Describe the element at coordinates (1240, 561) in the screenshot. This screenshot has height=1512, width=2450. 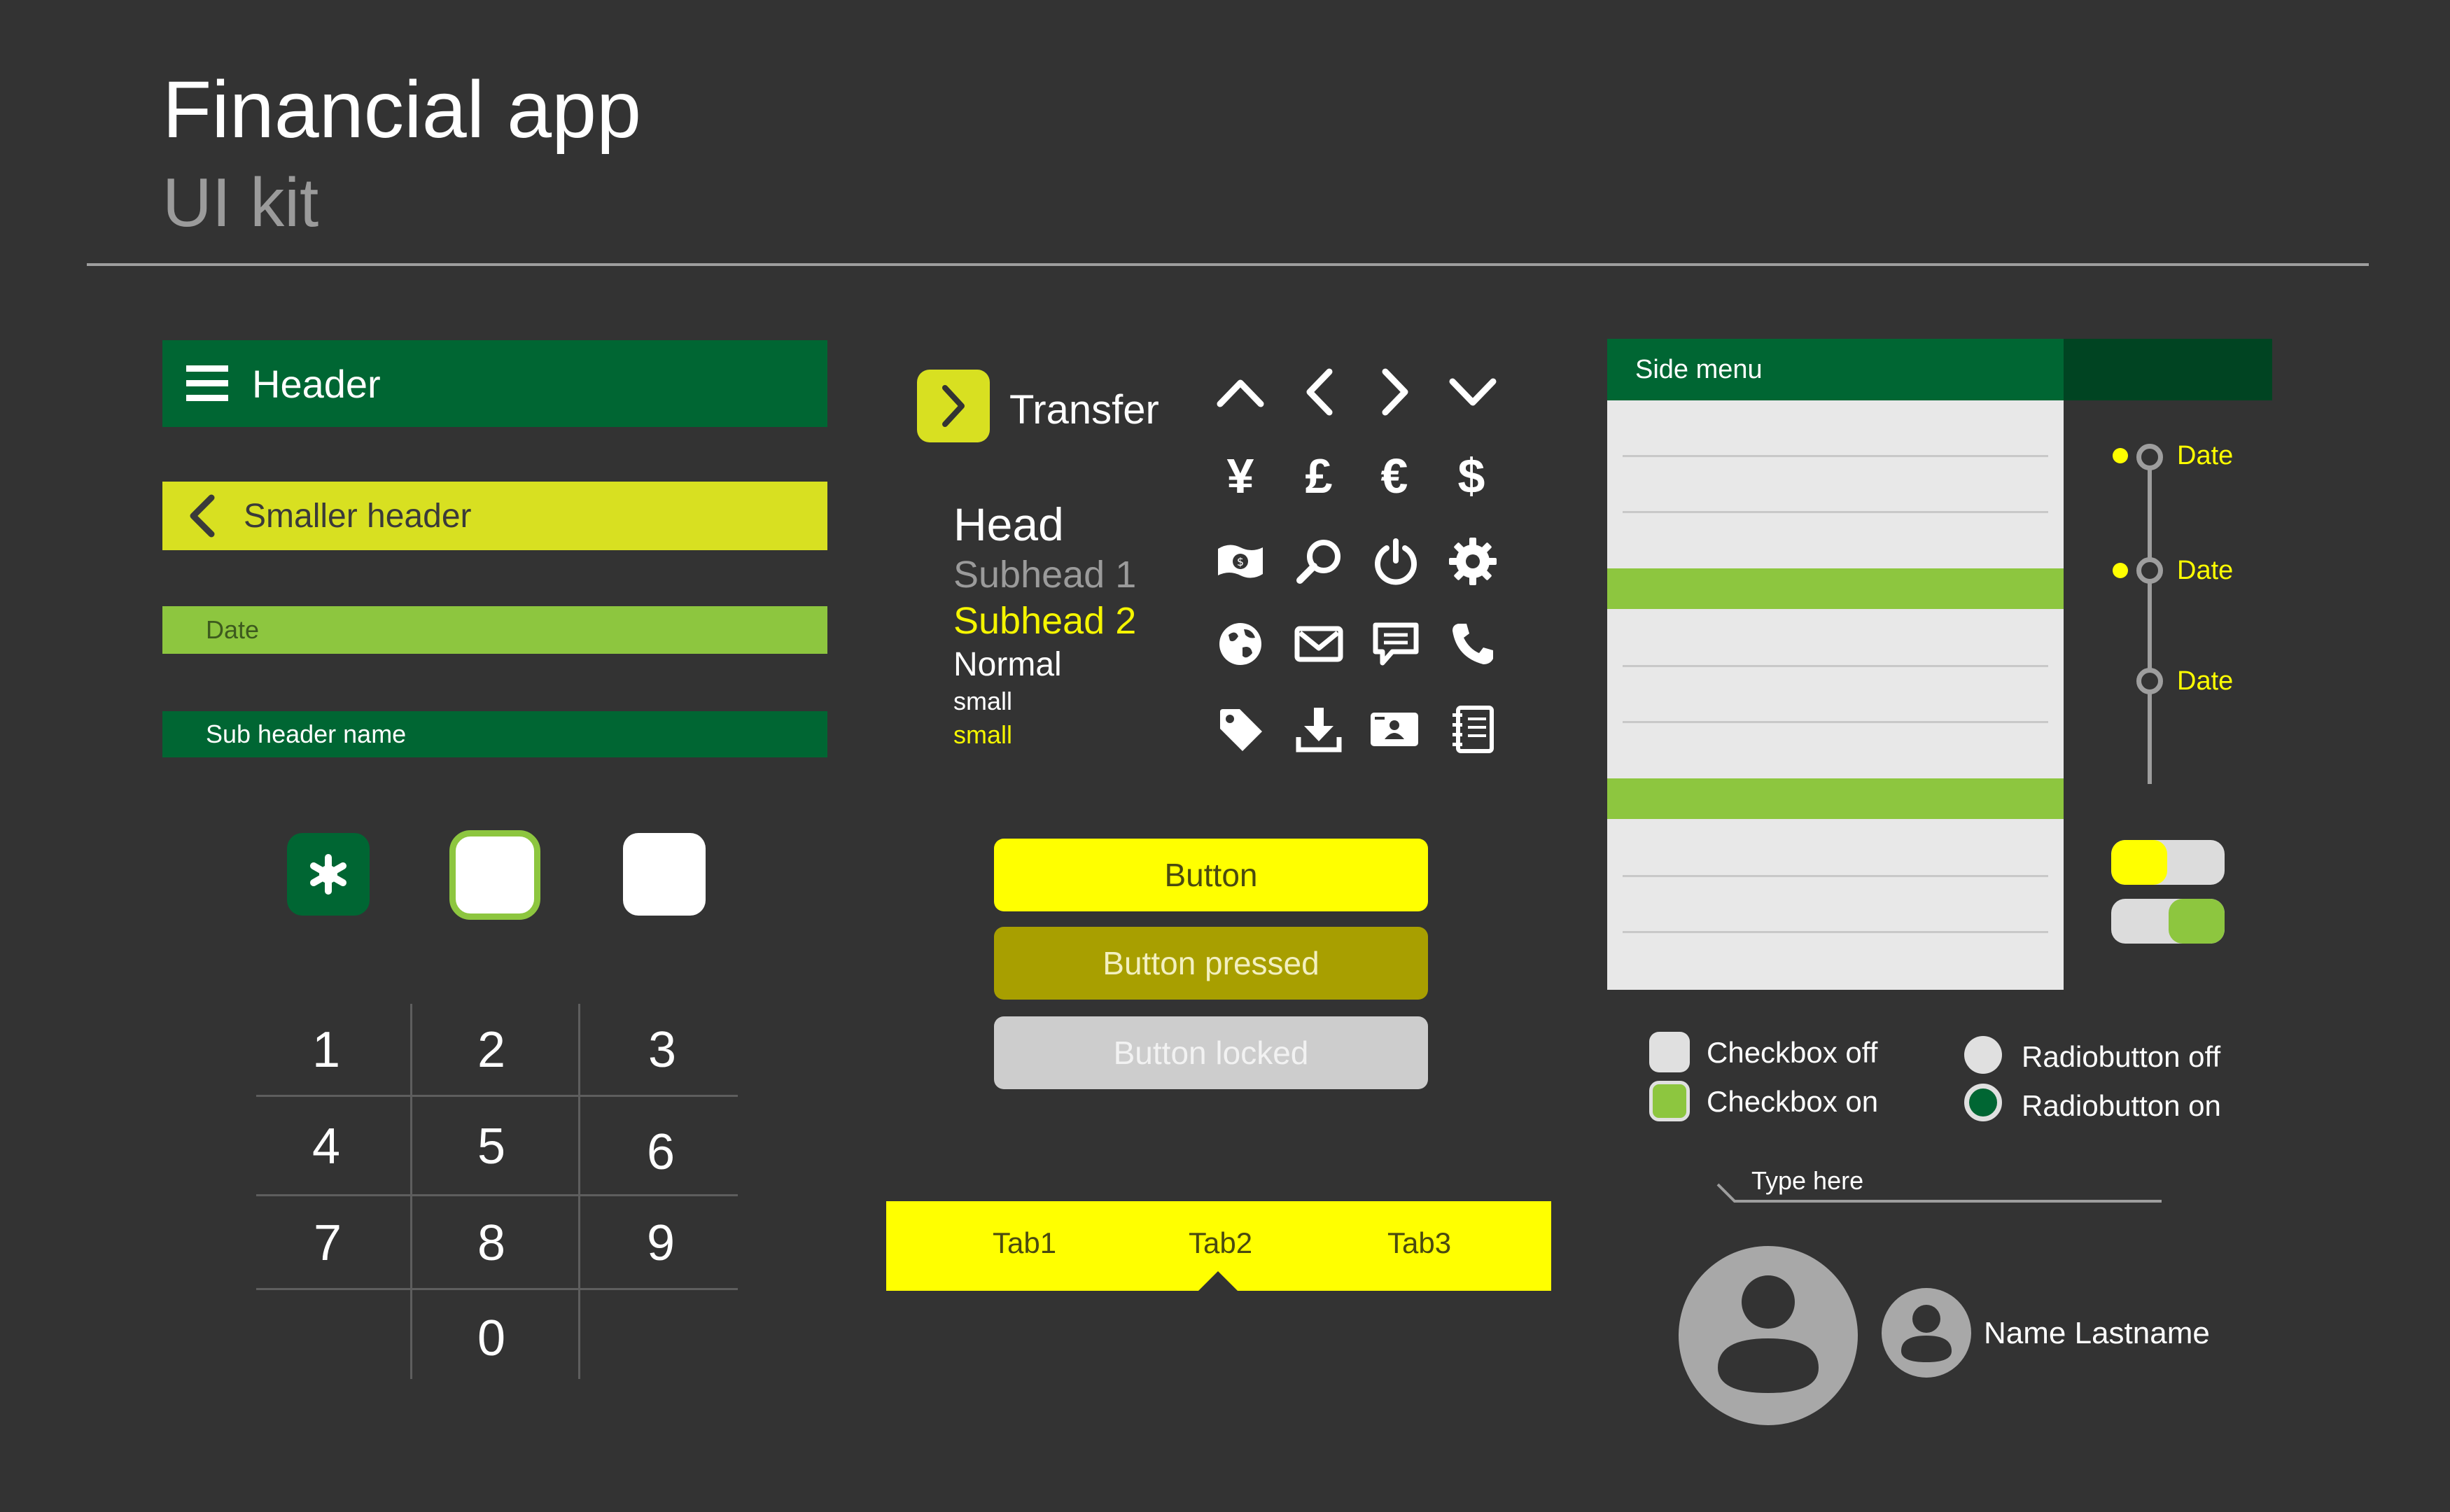
I see `money-icon: $` at that location.